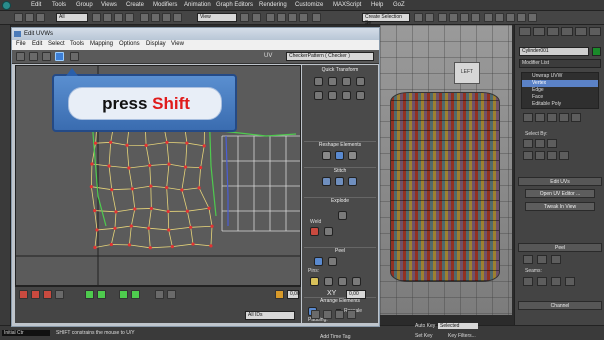 The height and width of the screenshot is (340, 604). What do you see at coordinates (273, 5) in the screenshot?
I see `menu-rendering: Rendering` at bounding box center [273, 5].